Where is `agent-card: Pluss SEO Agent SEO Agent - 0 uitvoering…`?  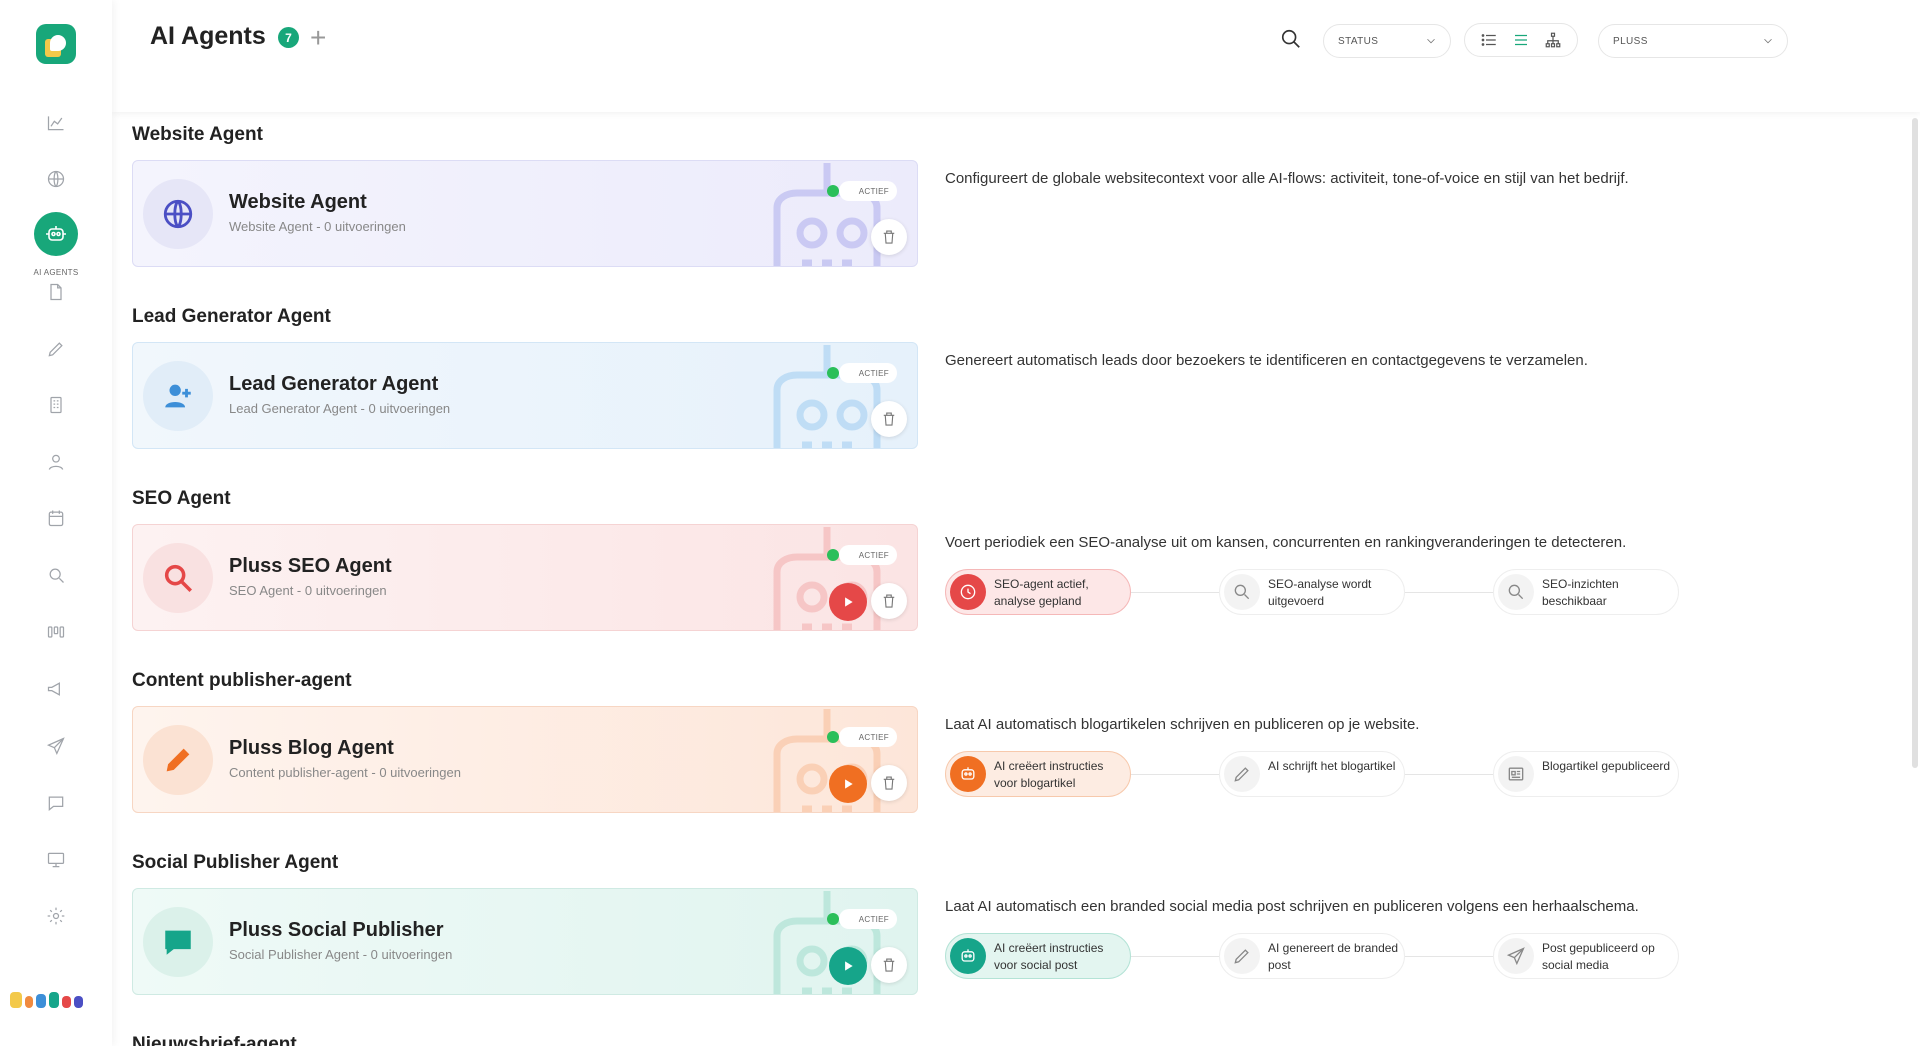 agent-card: Pluss SEO Agent SEO Agent - 0 uitvoering… is located at coordinates (525, 577).